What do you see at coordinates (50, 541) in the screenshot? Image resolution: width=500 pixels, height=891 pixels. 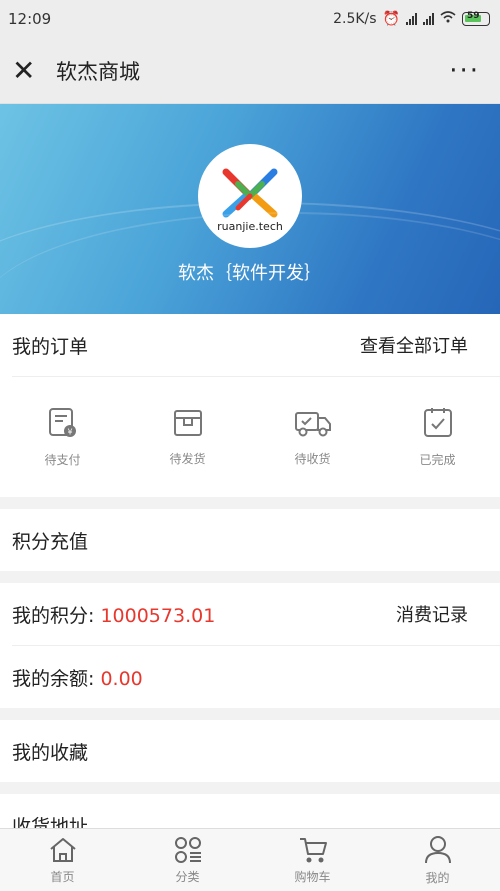 I see `points-recharge-label: 积分充值` at bounding box center [50, 541].